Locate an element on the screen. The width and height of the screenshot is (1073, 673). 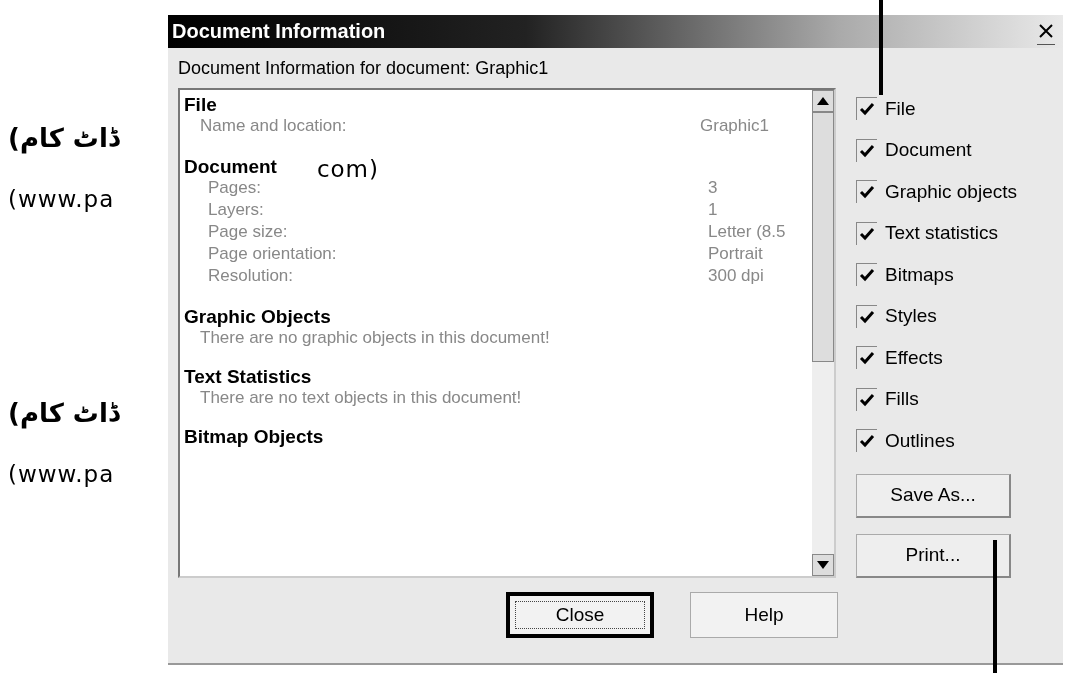
option-label: Outlines is located at coordinates (920, 440).